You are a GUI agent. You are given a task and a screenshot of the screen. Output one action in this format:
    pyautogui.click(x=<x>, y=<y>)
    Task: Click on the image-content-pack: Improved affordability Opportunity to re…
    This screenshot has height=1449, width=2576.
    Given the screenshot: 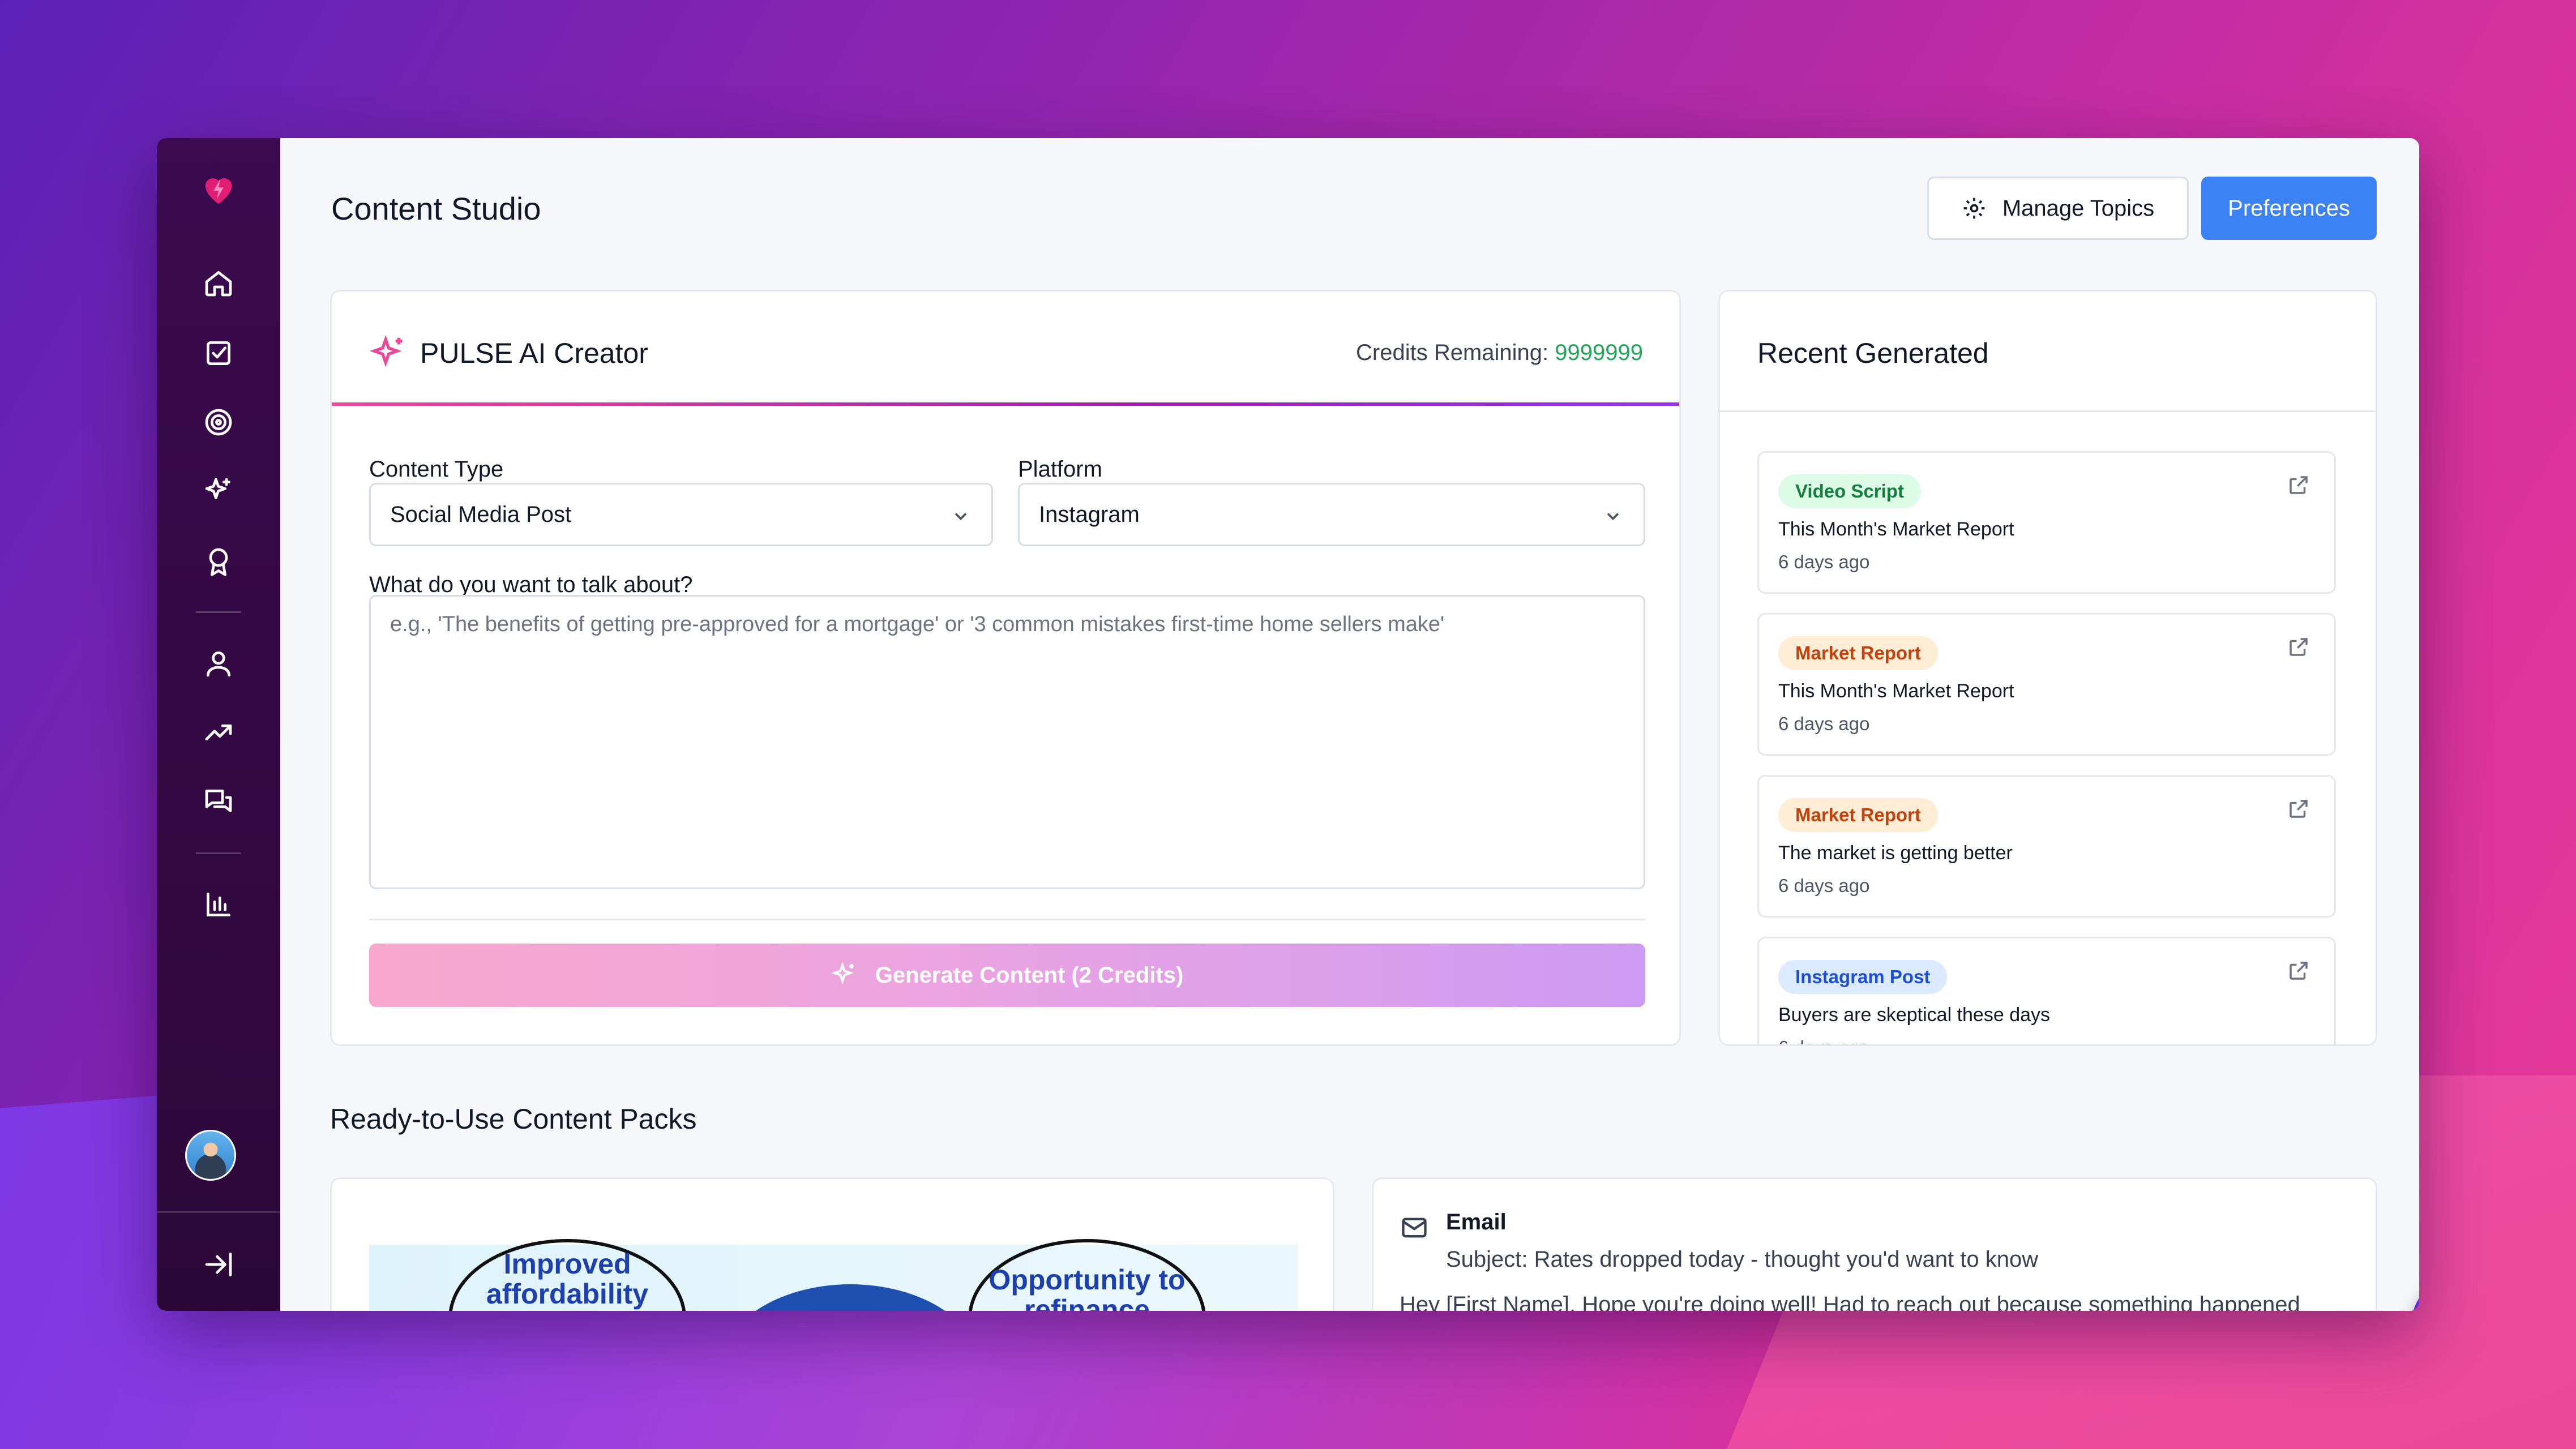 What is the action you would take?
    pyautogui.click(x=832, y=1244)
    